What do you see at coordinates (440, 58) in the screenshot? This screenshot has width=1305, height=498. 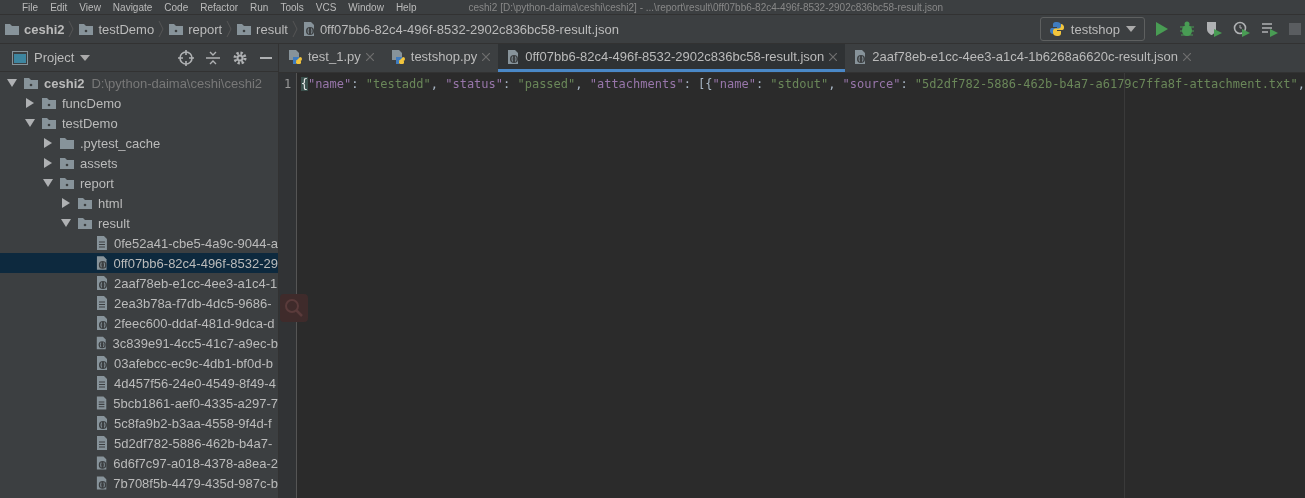 I see `editor-tab: testshop.py` at bounding box center [440, 58].